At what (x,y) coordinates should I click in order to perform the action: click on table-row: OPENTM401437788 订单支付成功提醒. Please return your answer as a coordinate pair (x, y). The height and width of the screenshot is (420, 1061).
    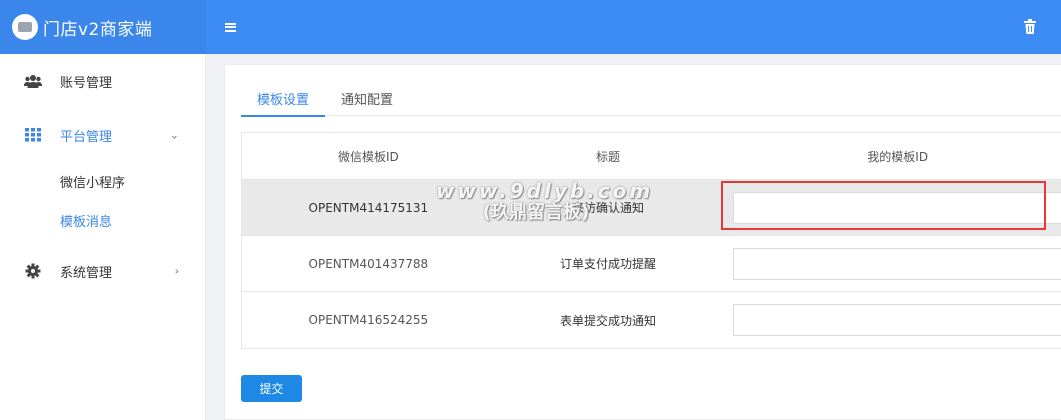
    Looking at the image, I should click on (651, 264).